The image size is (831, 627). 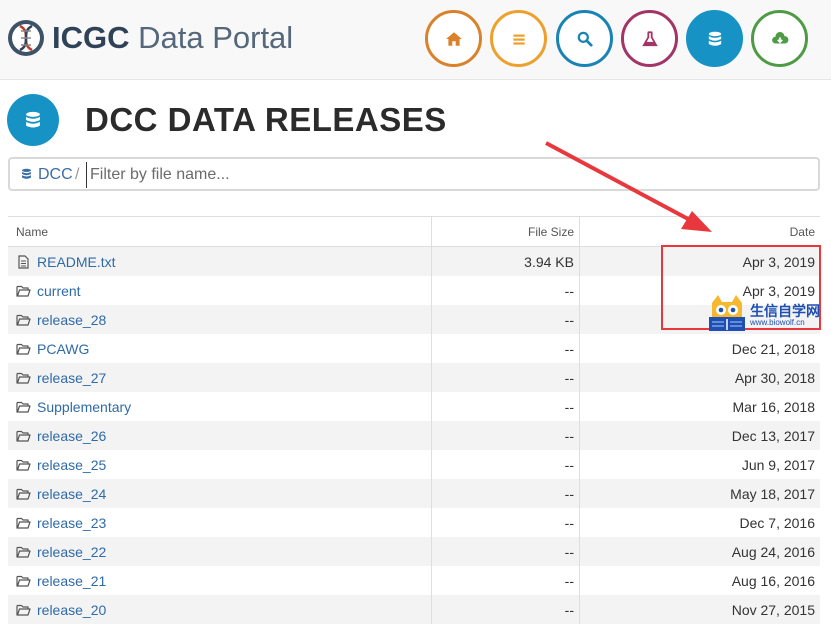 I want to click on table-row: release_24 -- May 18, 2017, so click(x=414, y=493).